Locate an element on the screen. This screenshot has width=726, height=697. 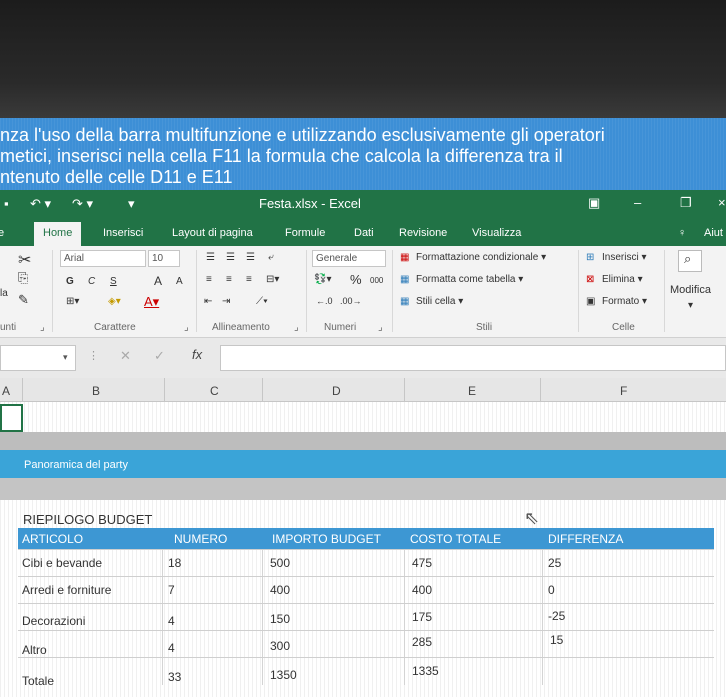
tab-home: Home is located at coordinates (58, 234).